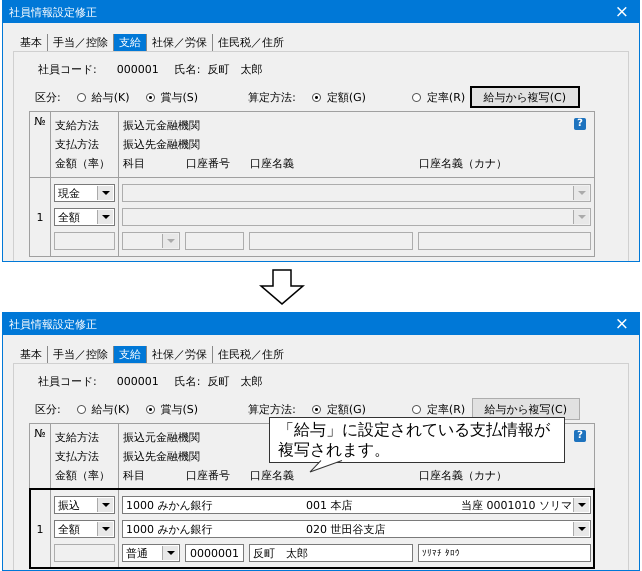 This screenshot has height=571, width=642. What do you see at coordinates (331, 553) in the screenshot?
I see `text-field: 反町 太郎` at bounding box center [331, 553].